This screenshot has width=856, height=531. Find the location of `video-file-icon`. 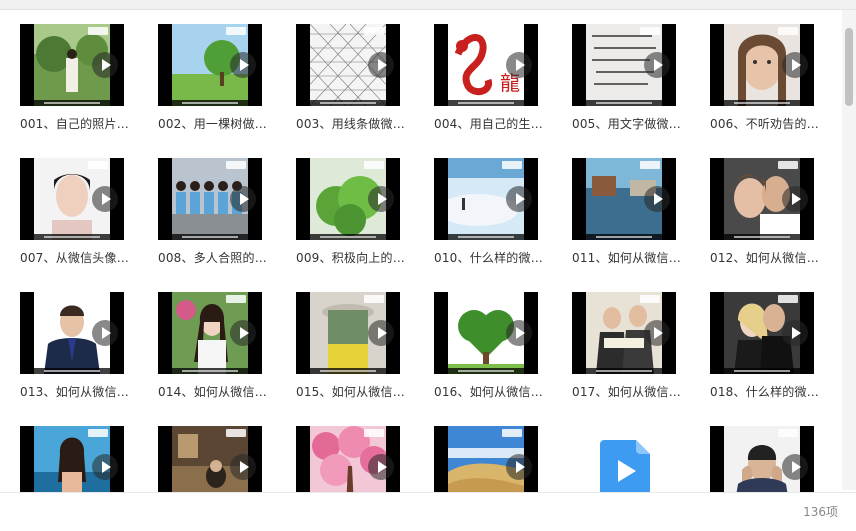

video-file-icon is located at coordinates (625, 466).